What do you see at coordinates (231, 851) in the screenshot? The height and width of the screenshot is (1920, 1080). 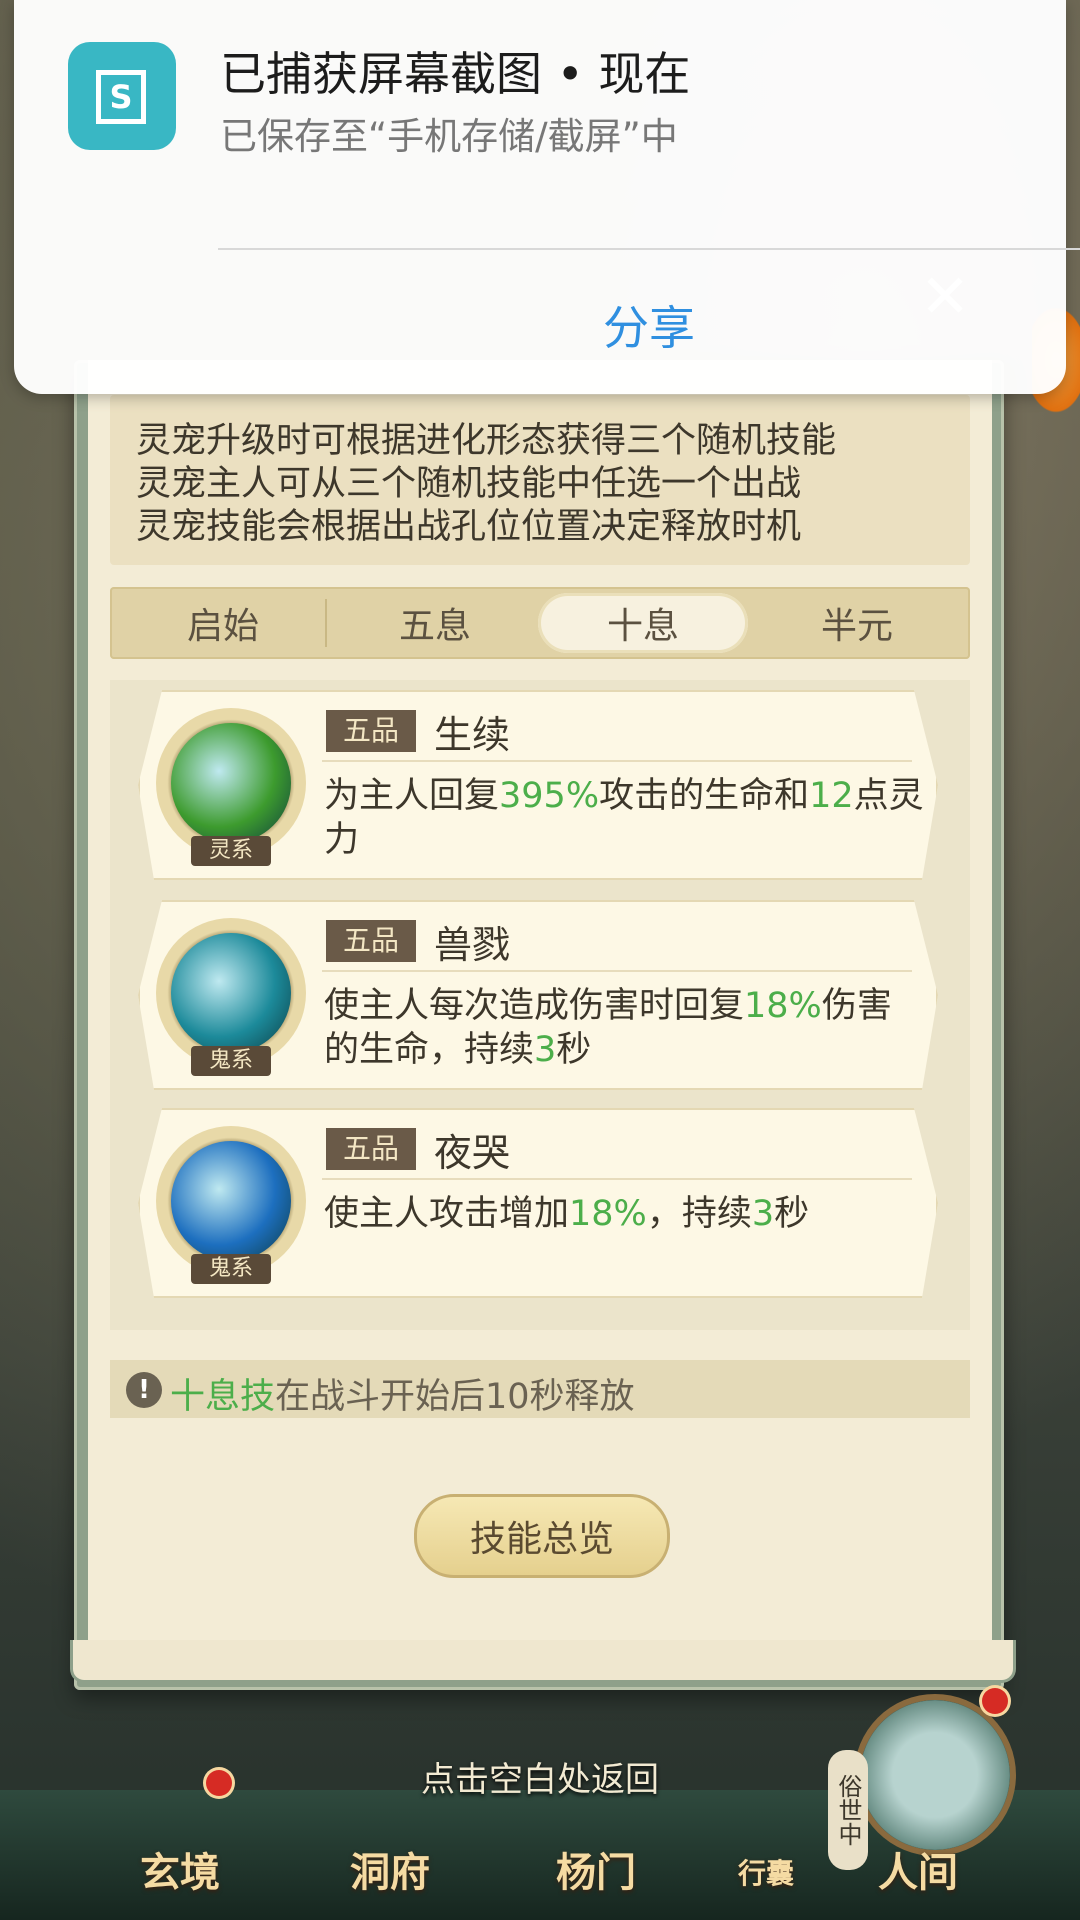 I see `skill-type-badge: 灵系` at bounding box center [231, 851].